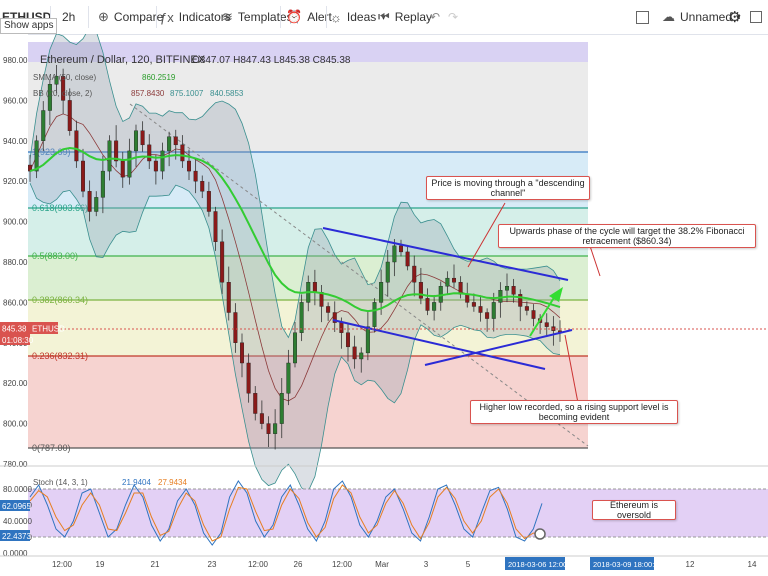  What do you see at coordinates (361, 17) in the screenshot?
I see `ideas-label: Ideas` at bounding box center [361, 17].